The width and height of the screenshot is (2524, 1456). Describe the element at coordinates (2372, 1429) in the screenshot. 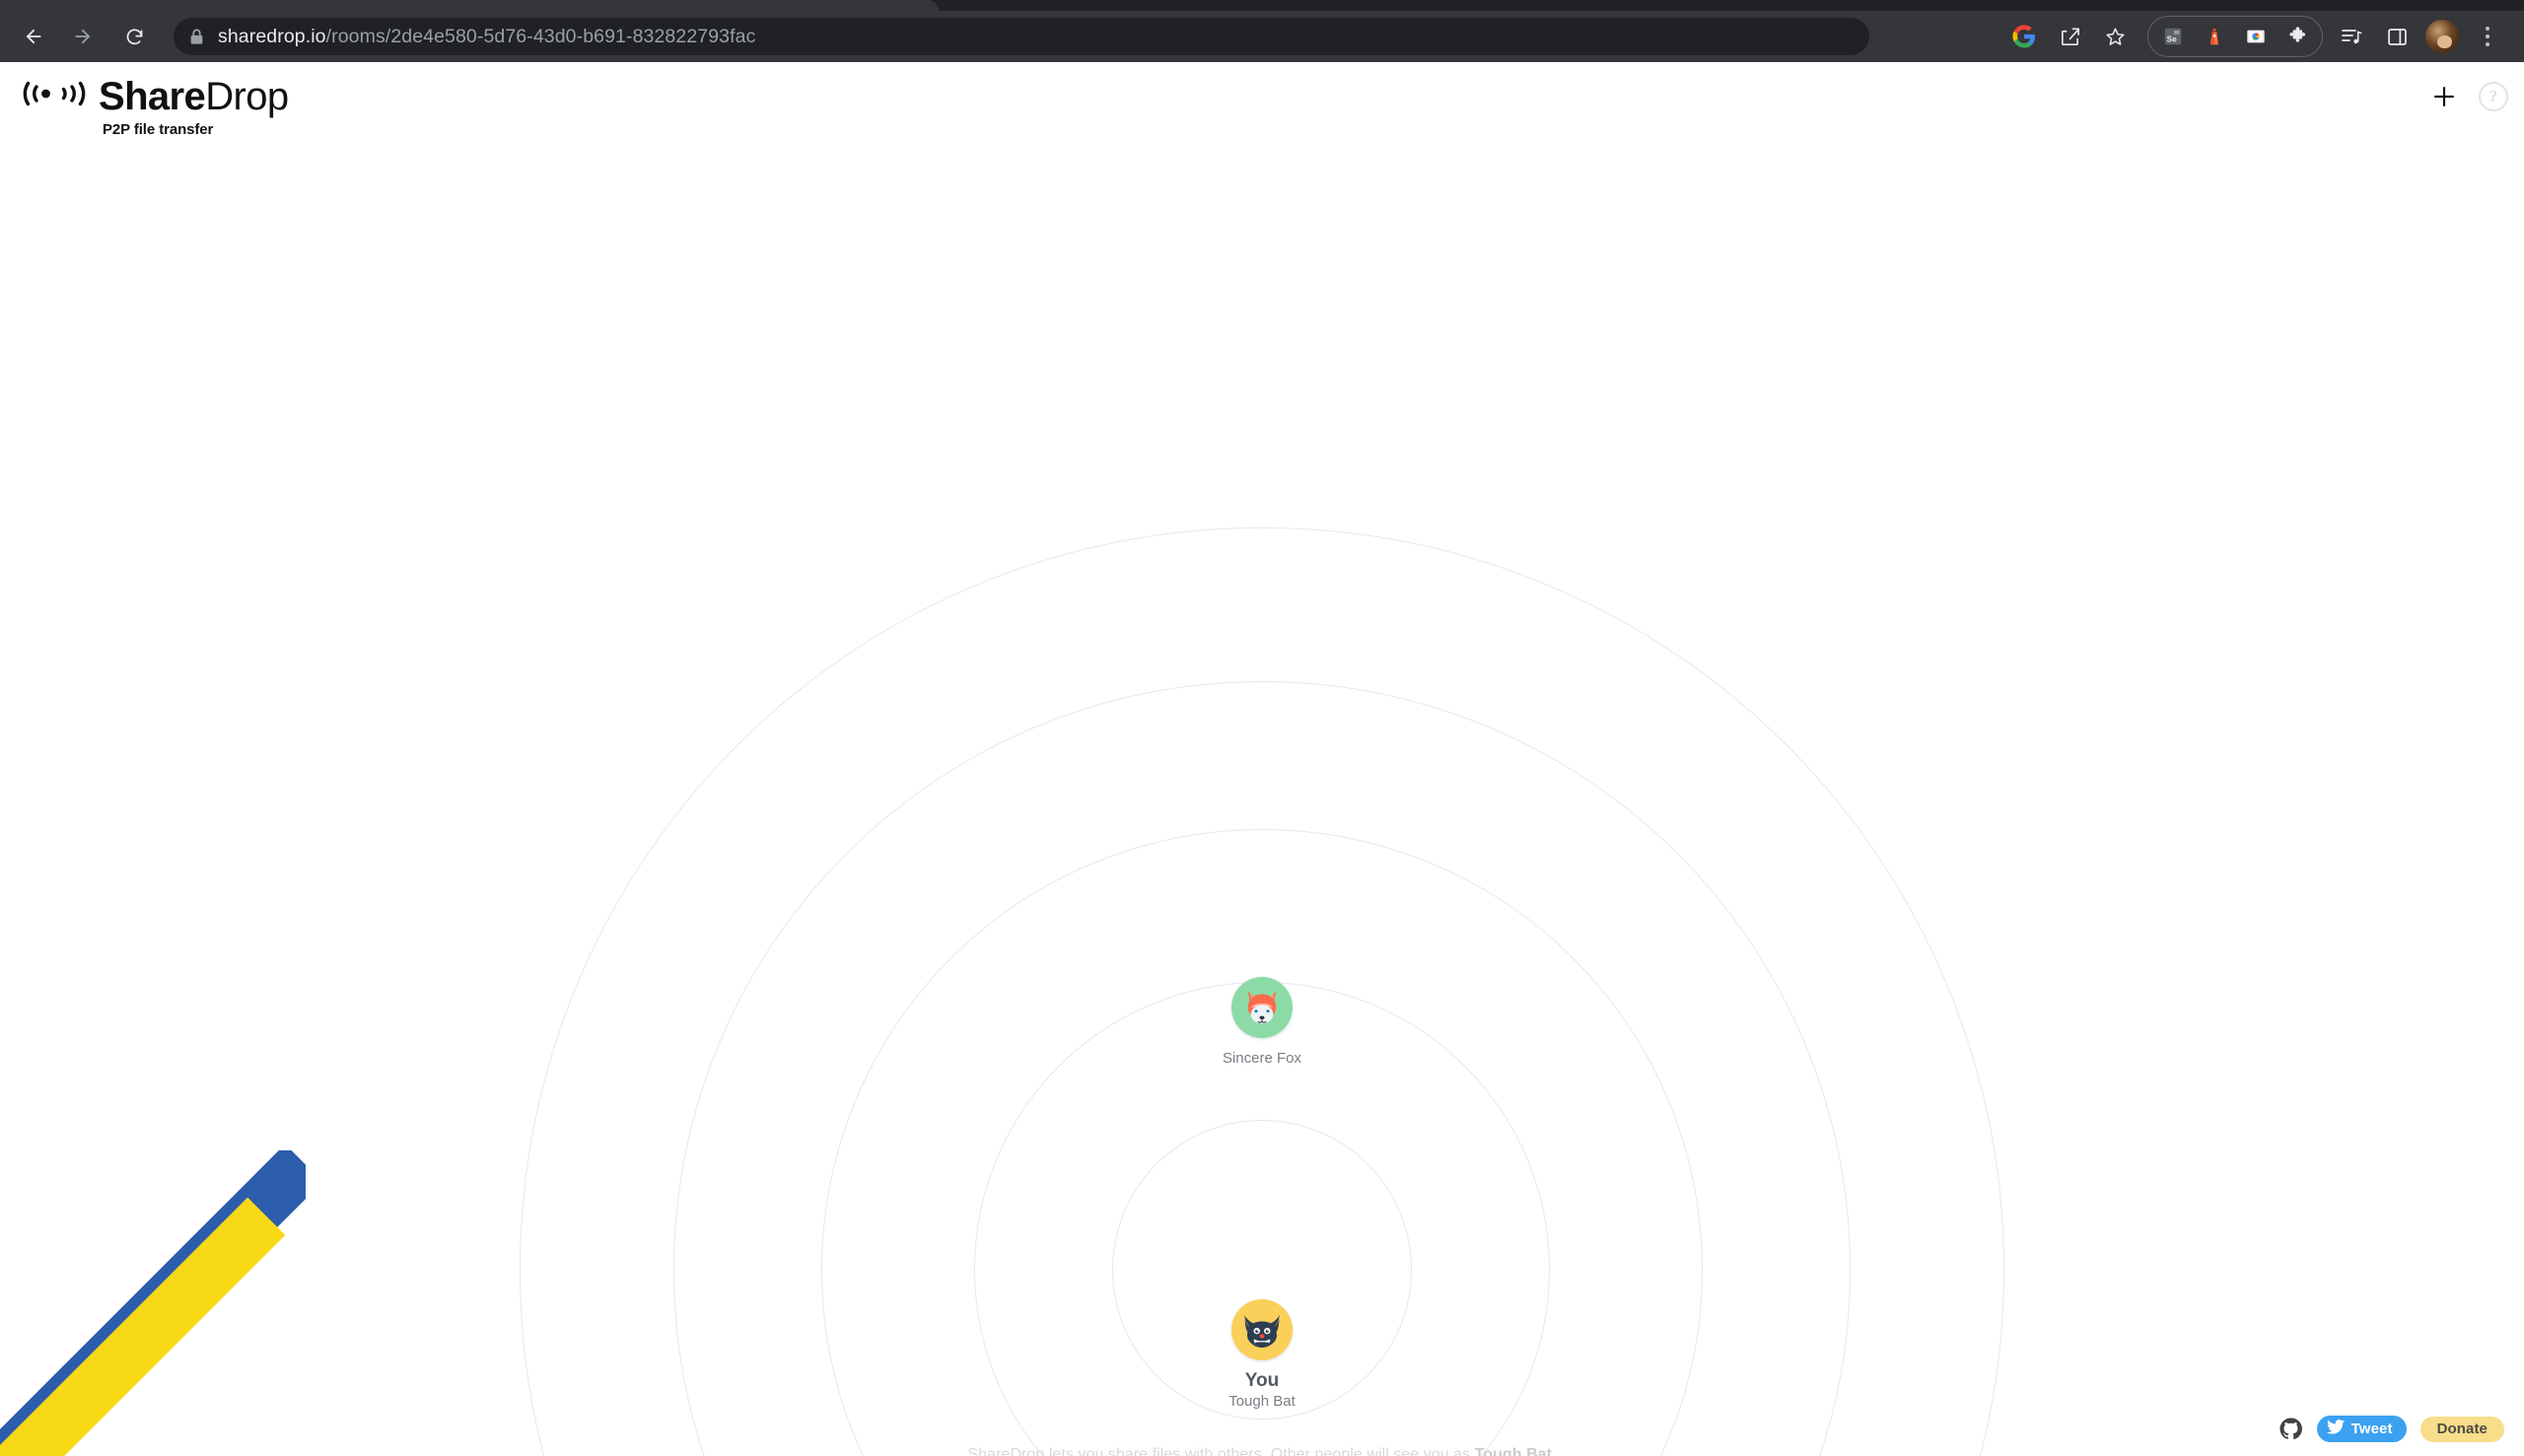

I see `tweet-label: Tweet` at that location.